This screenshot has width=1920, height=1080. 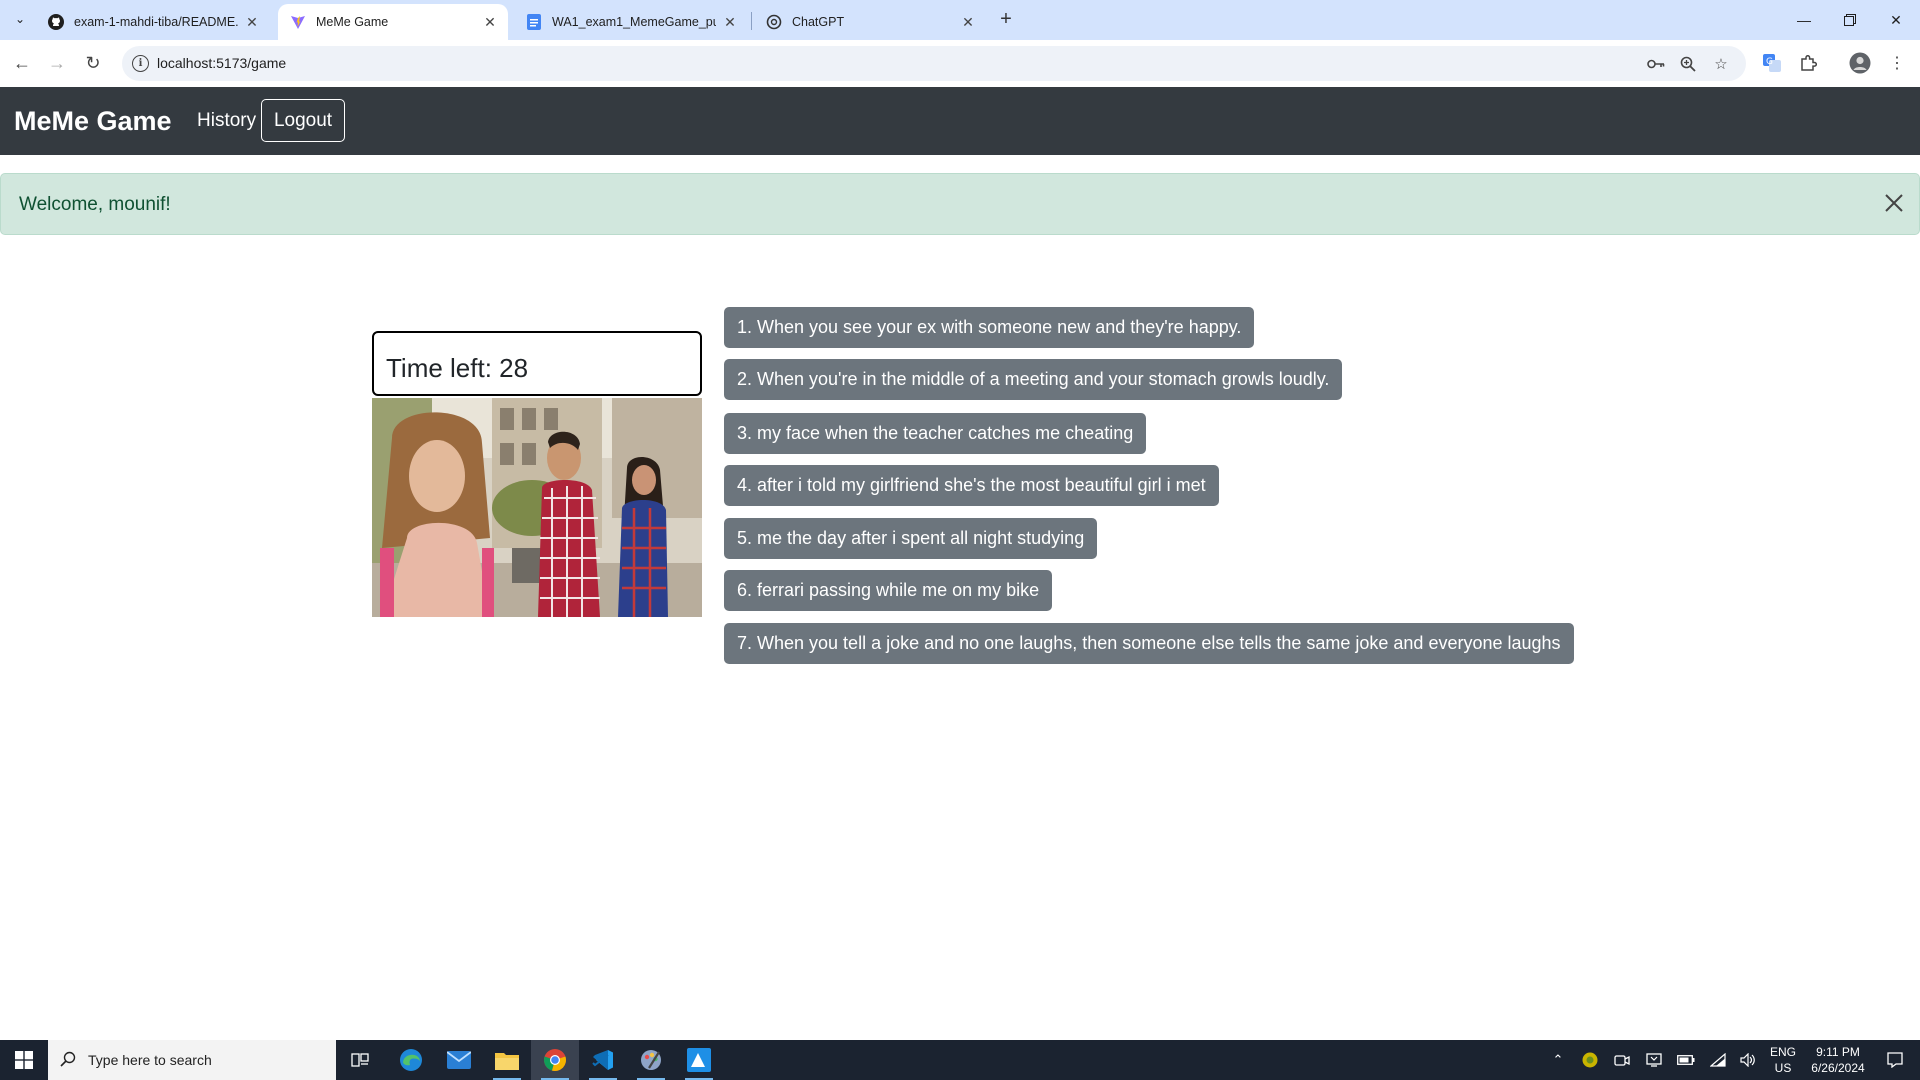 I want to click on tab-github-readme: exam-1-mahdi-tiba/README.m ✕, so click(x=153, y=22).